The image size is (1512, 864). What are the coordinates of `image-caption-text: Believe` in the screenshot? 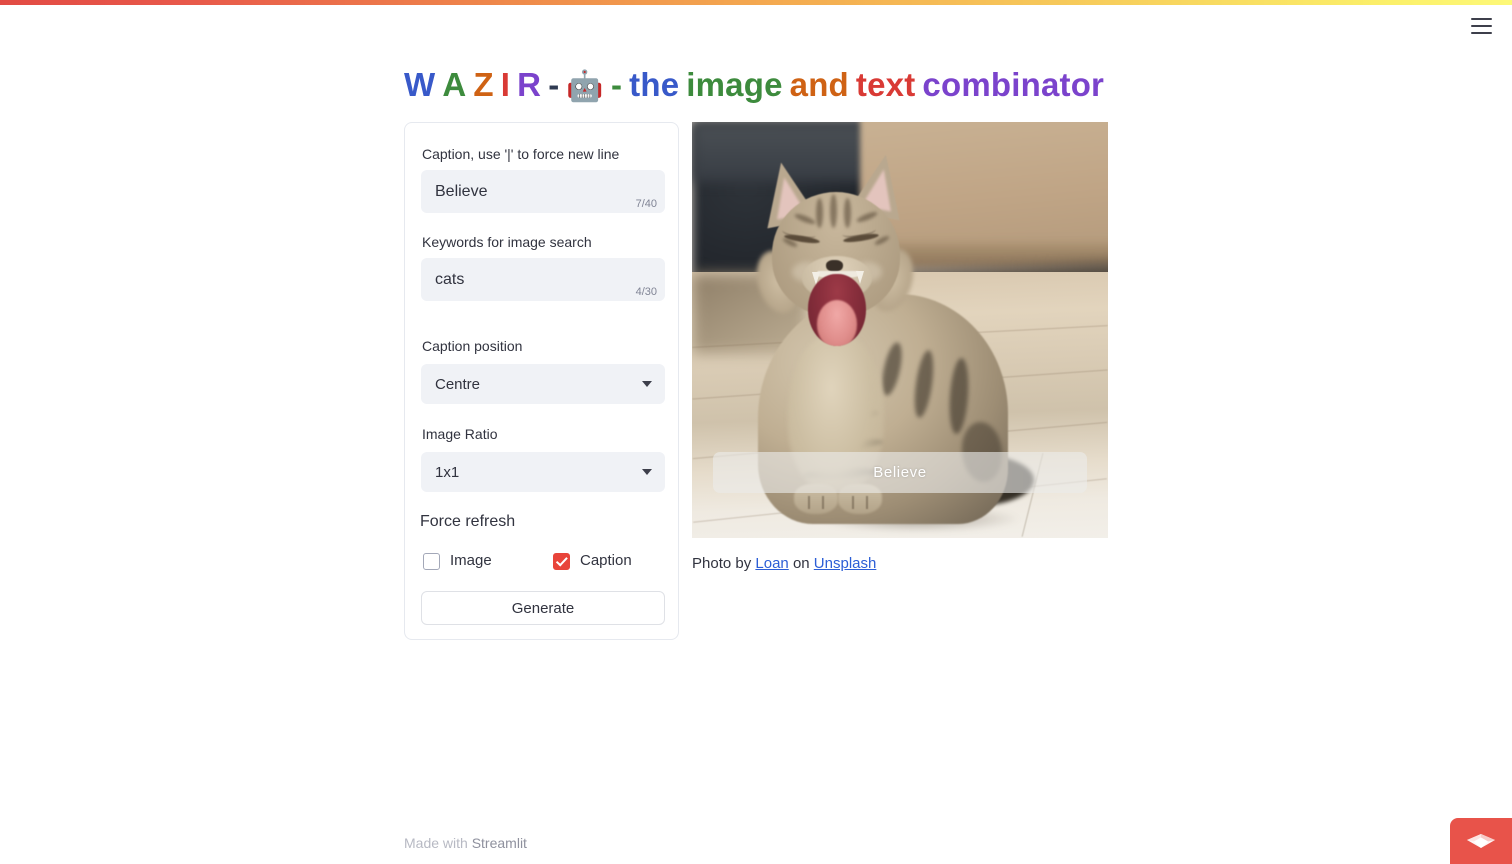 It's located at (900, 472).